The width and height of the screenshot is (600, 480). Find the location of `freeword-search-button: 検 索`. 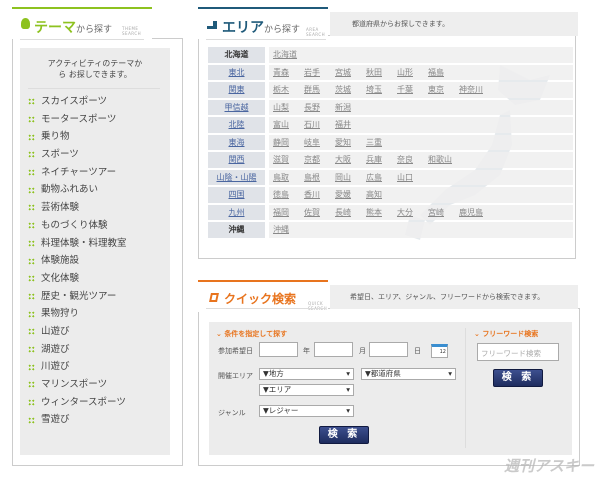

freeword-search-button: 検 索 is located at coordinates (518, 378).